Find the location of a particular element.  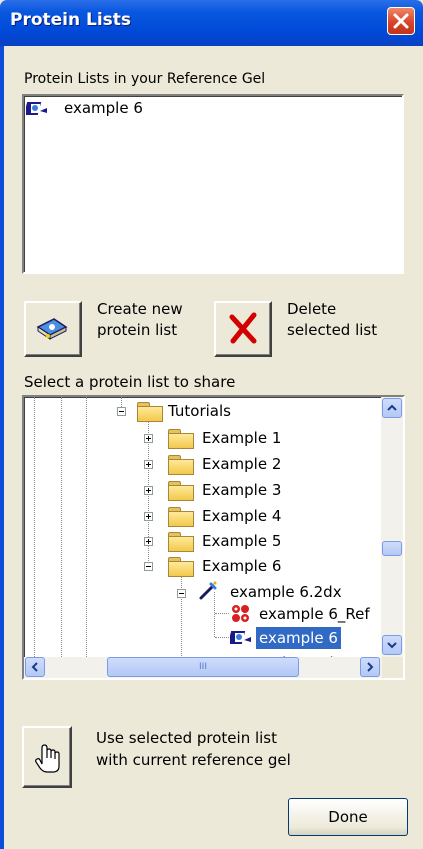

up-arrow-icon is located at coordinates (392, 407).